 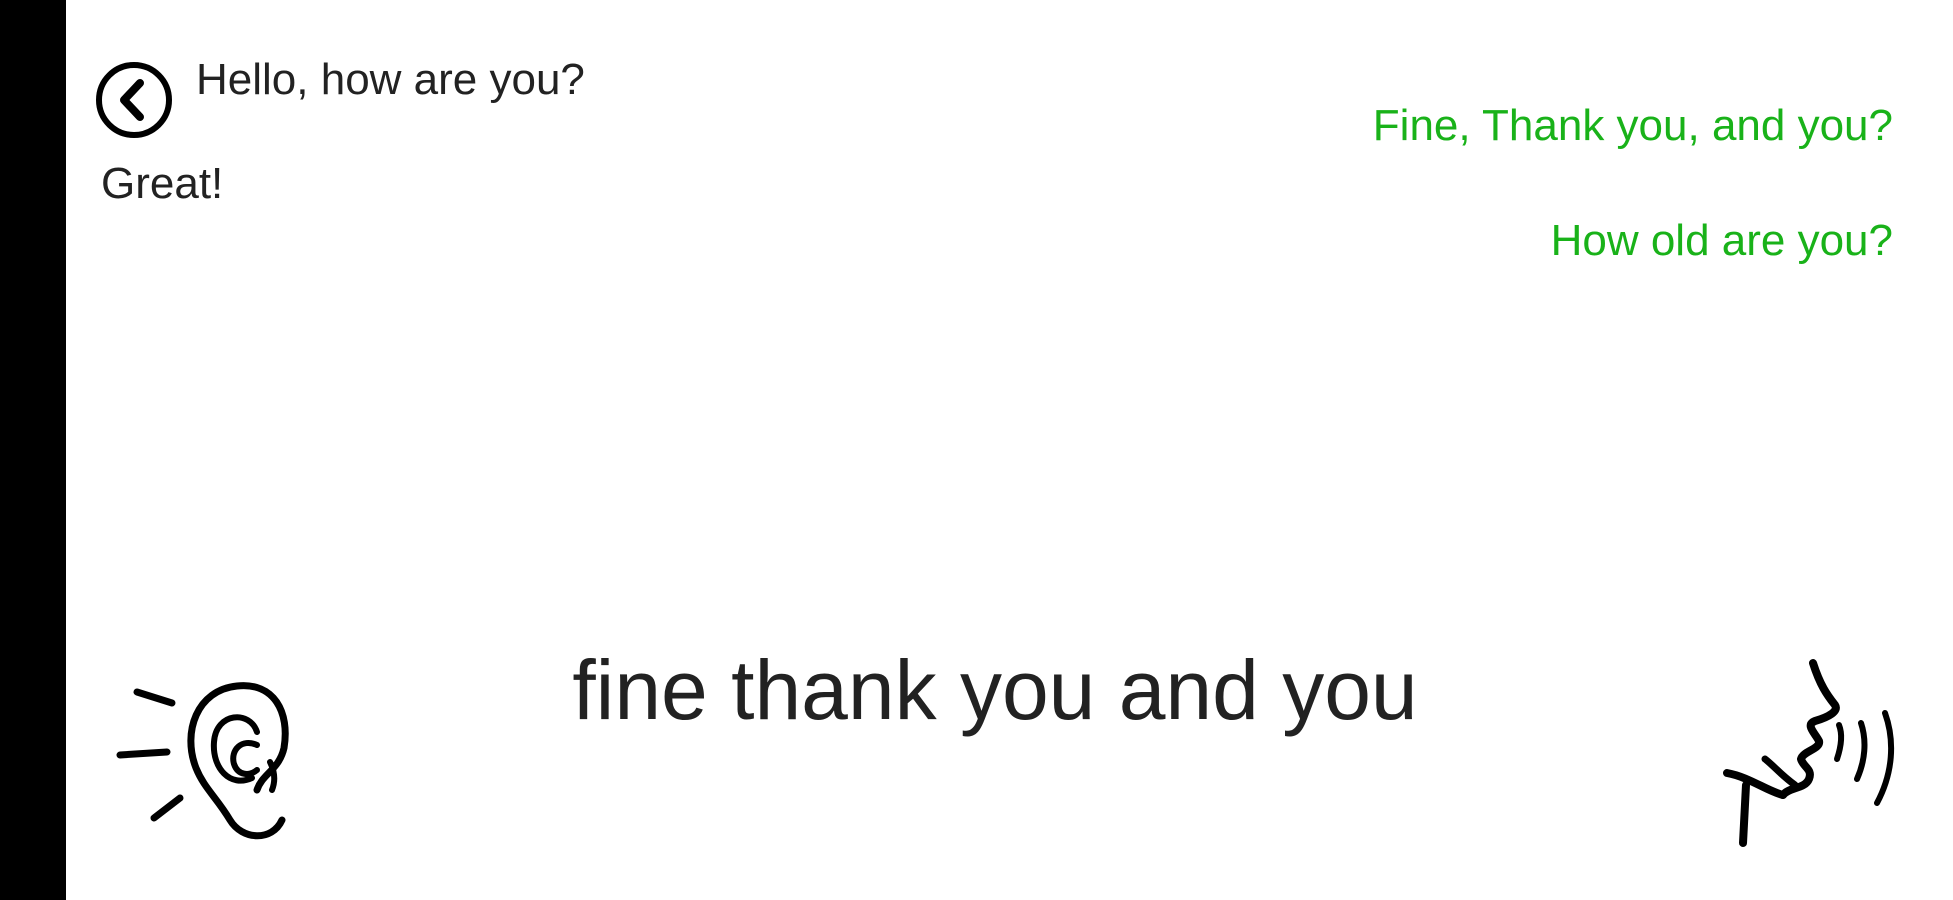 I want to click on listen-button, so click(x=207, y=760).